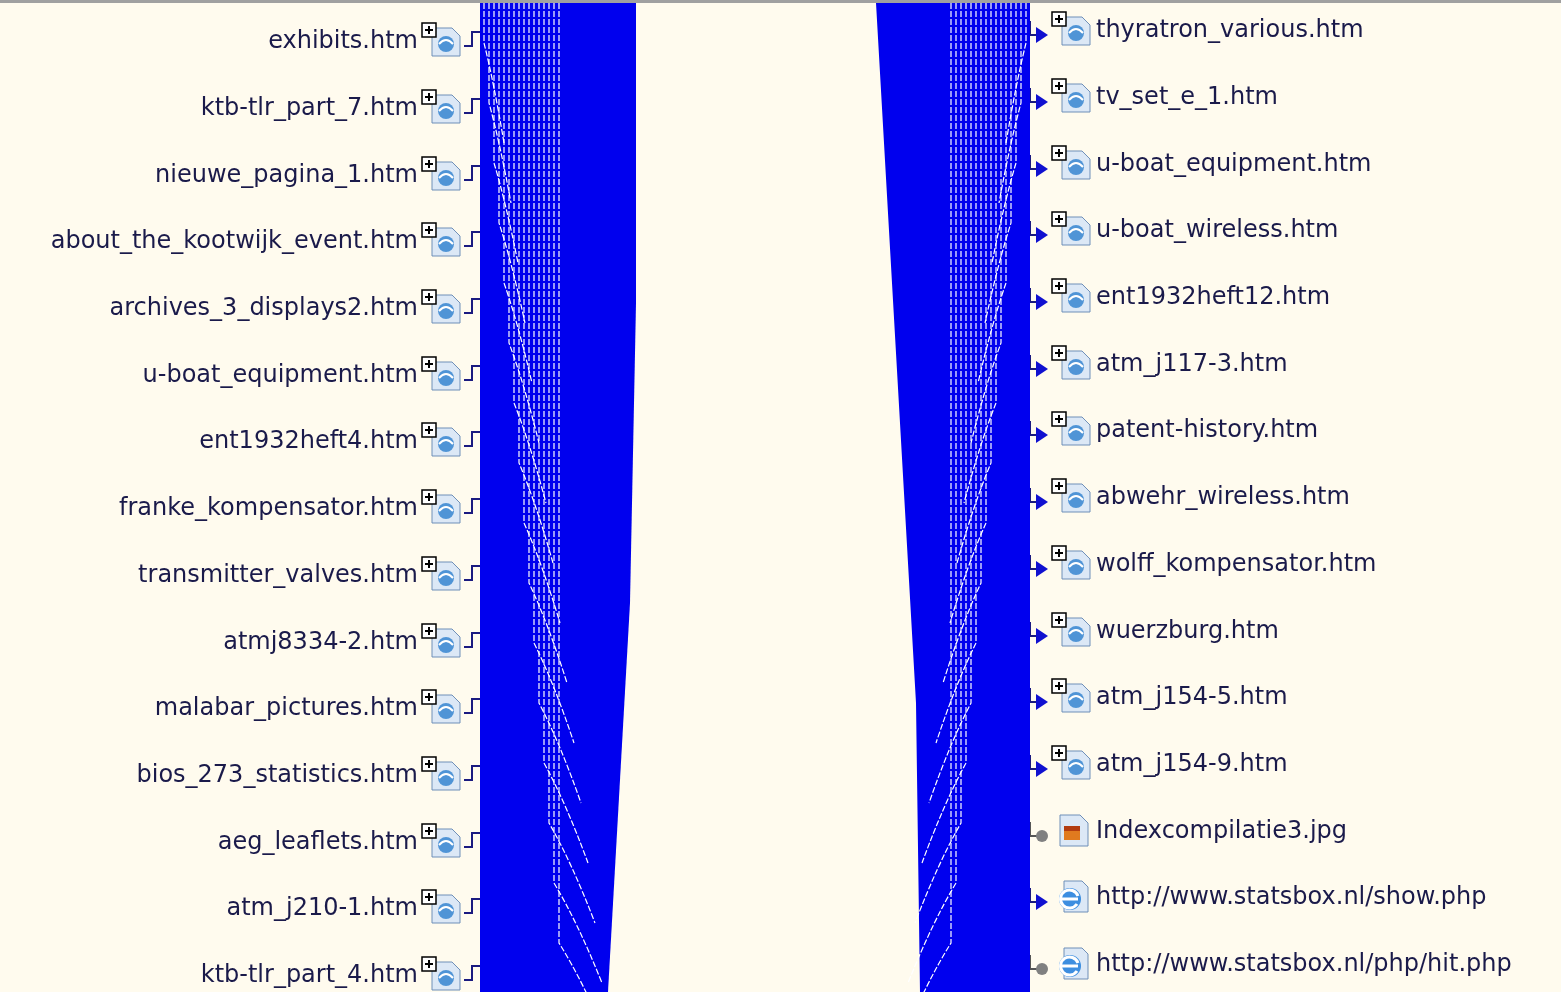  What do you see at coordinates (1222, 829) in the screenshot?
I see `link-target-name: Indexcompilatie3.jpg` at bounding box center [1222, 829].